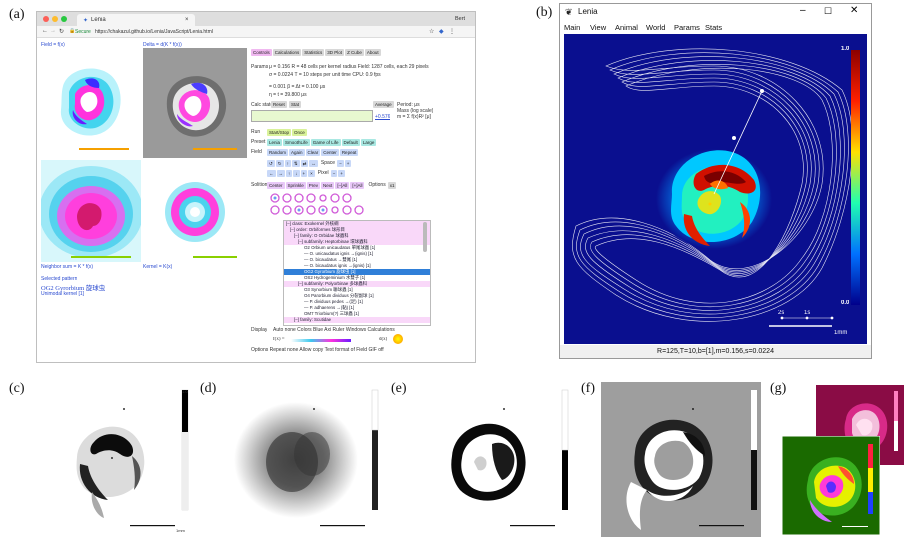 The image size is (904, 537). Describe the element at coordinates (854, 10) in the screenshot. I see `close-icon: ✕` at that location.